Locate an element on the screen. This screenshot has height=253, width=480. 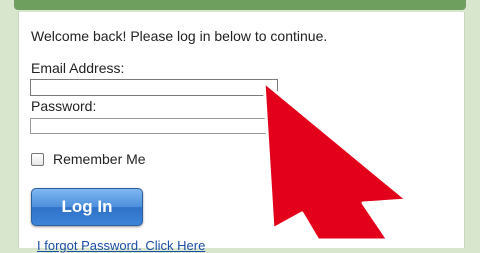
remember-me-label: Remember Me is located at coordinates (99, 159).